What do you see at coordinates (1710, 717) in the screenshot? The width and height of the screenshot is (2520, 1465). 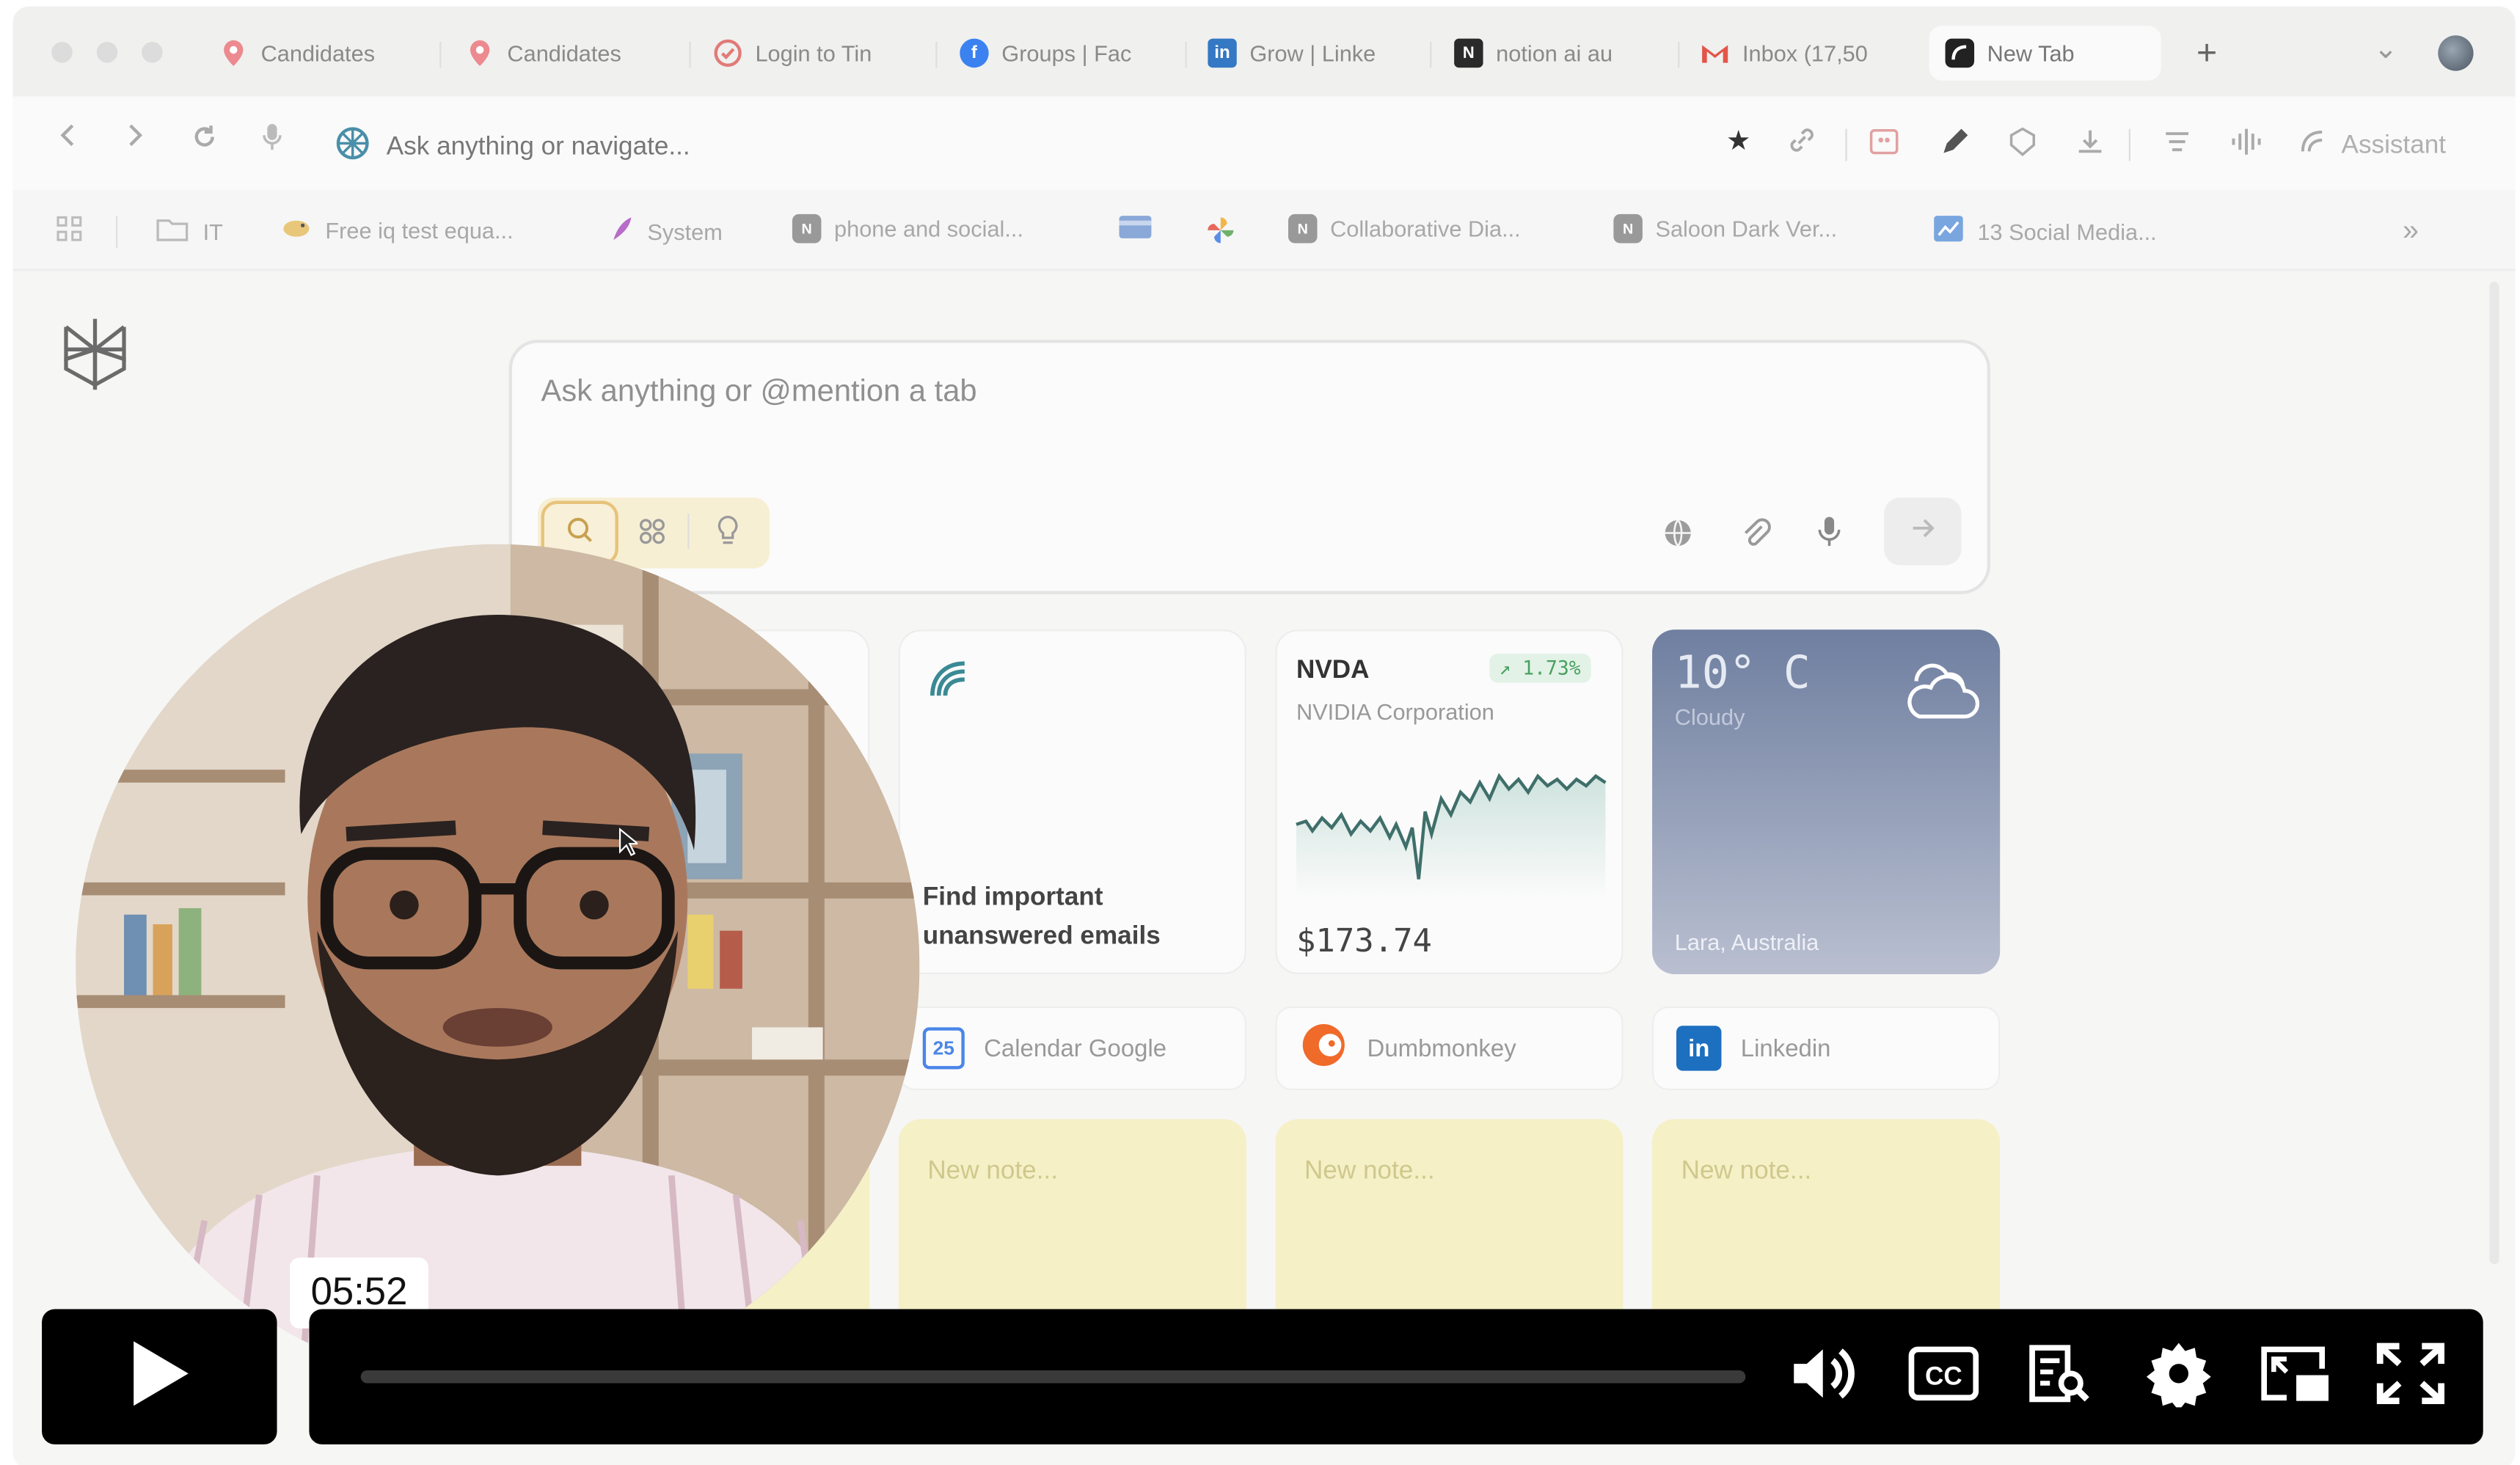 I see `weather-condition: Cloudy` at bounding box center [1710, 717].